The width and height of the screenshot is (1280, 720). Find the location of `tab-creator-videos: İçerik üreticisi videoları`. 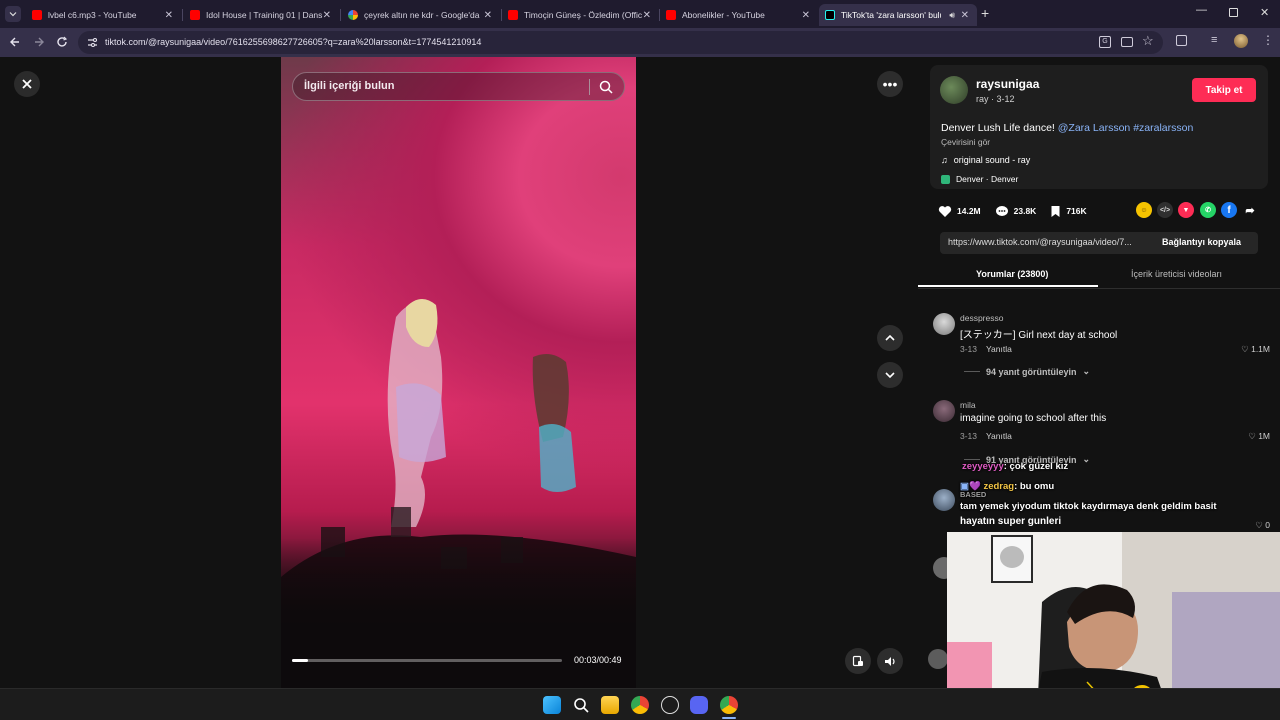

tab-creator-videos: İçerik üreticisi videoları is located at coordinates (1176, 274).